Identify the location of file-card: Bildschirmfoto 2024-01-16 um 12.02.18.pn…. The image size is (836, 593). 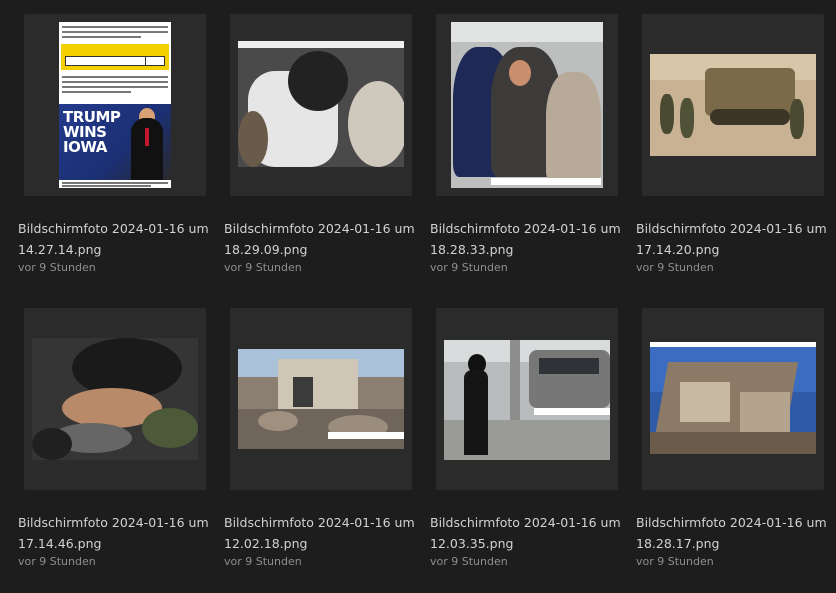
(319, 438).